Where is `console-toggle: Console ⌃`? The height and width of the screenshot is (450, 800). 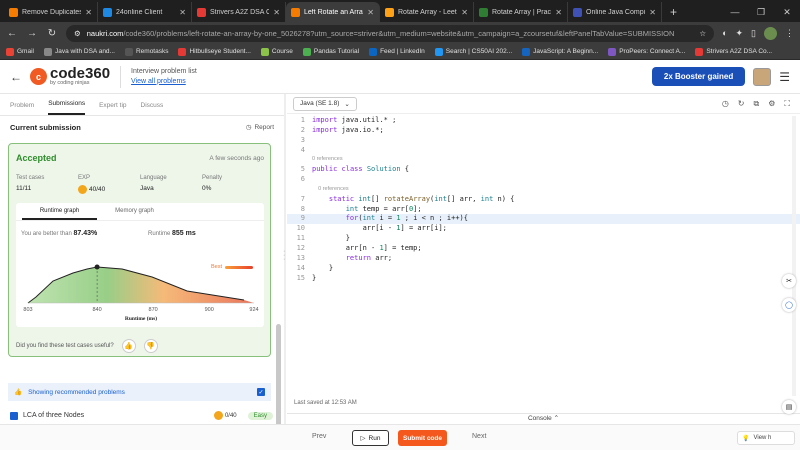 console-toggle: Console ⌃ is located at coordinates (543, 418).